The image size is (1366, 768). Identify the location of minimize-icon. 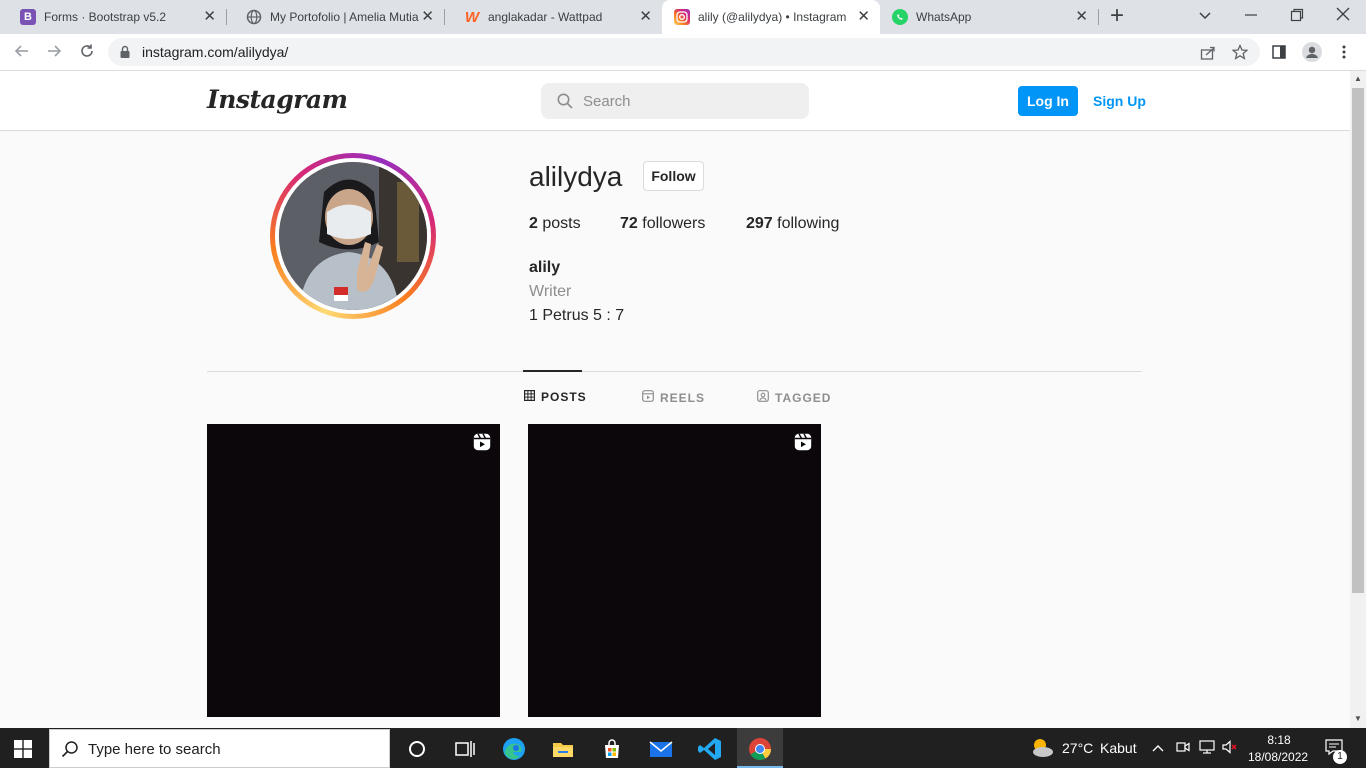
(1251, 17).